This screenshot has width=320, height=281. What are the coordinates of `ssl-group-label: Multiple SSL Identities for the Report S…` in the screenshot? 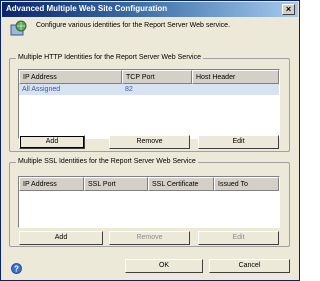 It's located at (107, 161).